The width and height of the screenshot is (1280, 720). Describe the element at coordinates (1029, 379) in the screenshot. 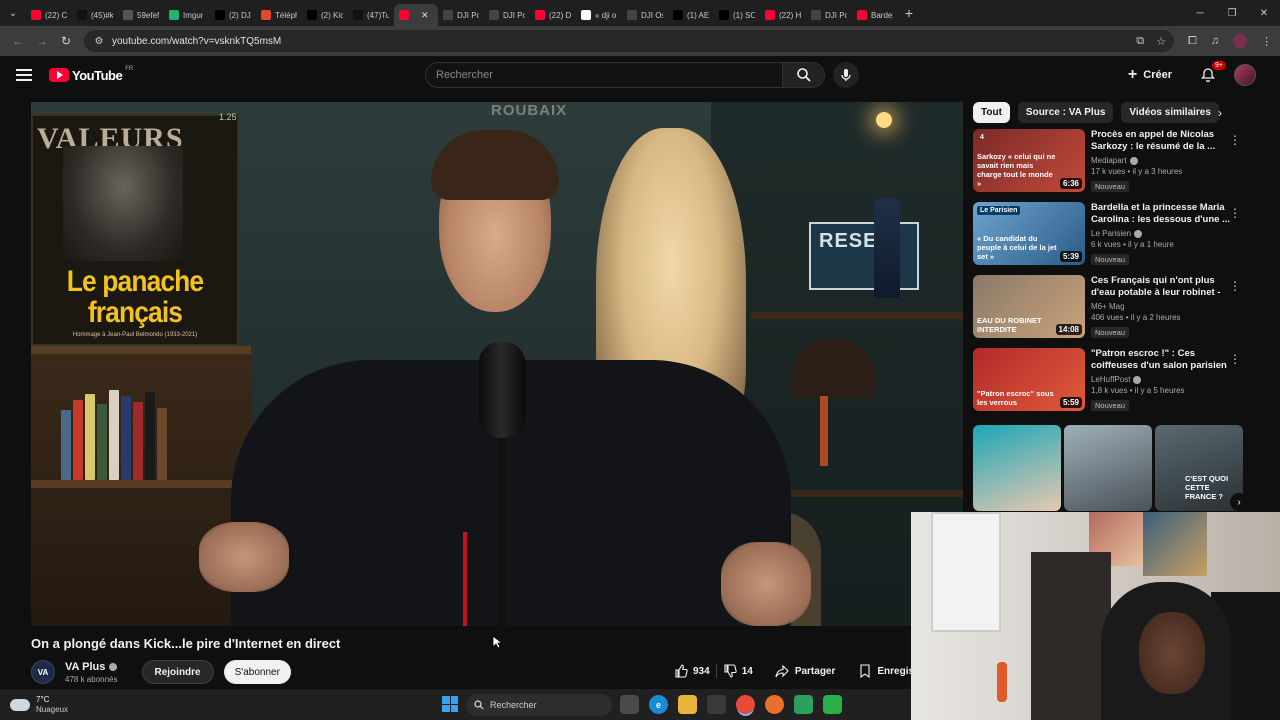

I see `video-thumbnail: "Patron escroc" sous les verrous 5:59` at that location.